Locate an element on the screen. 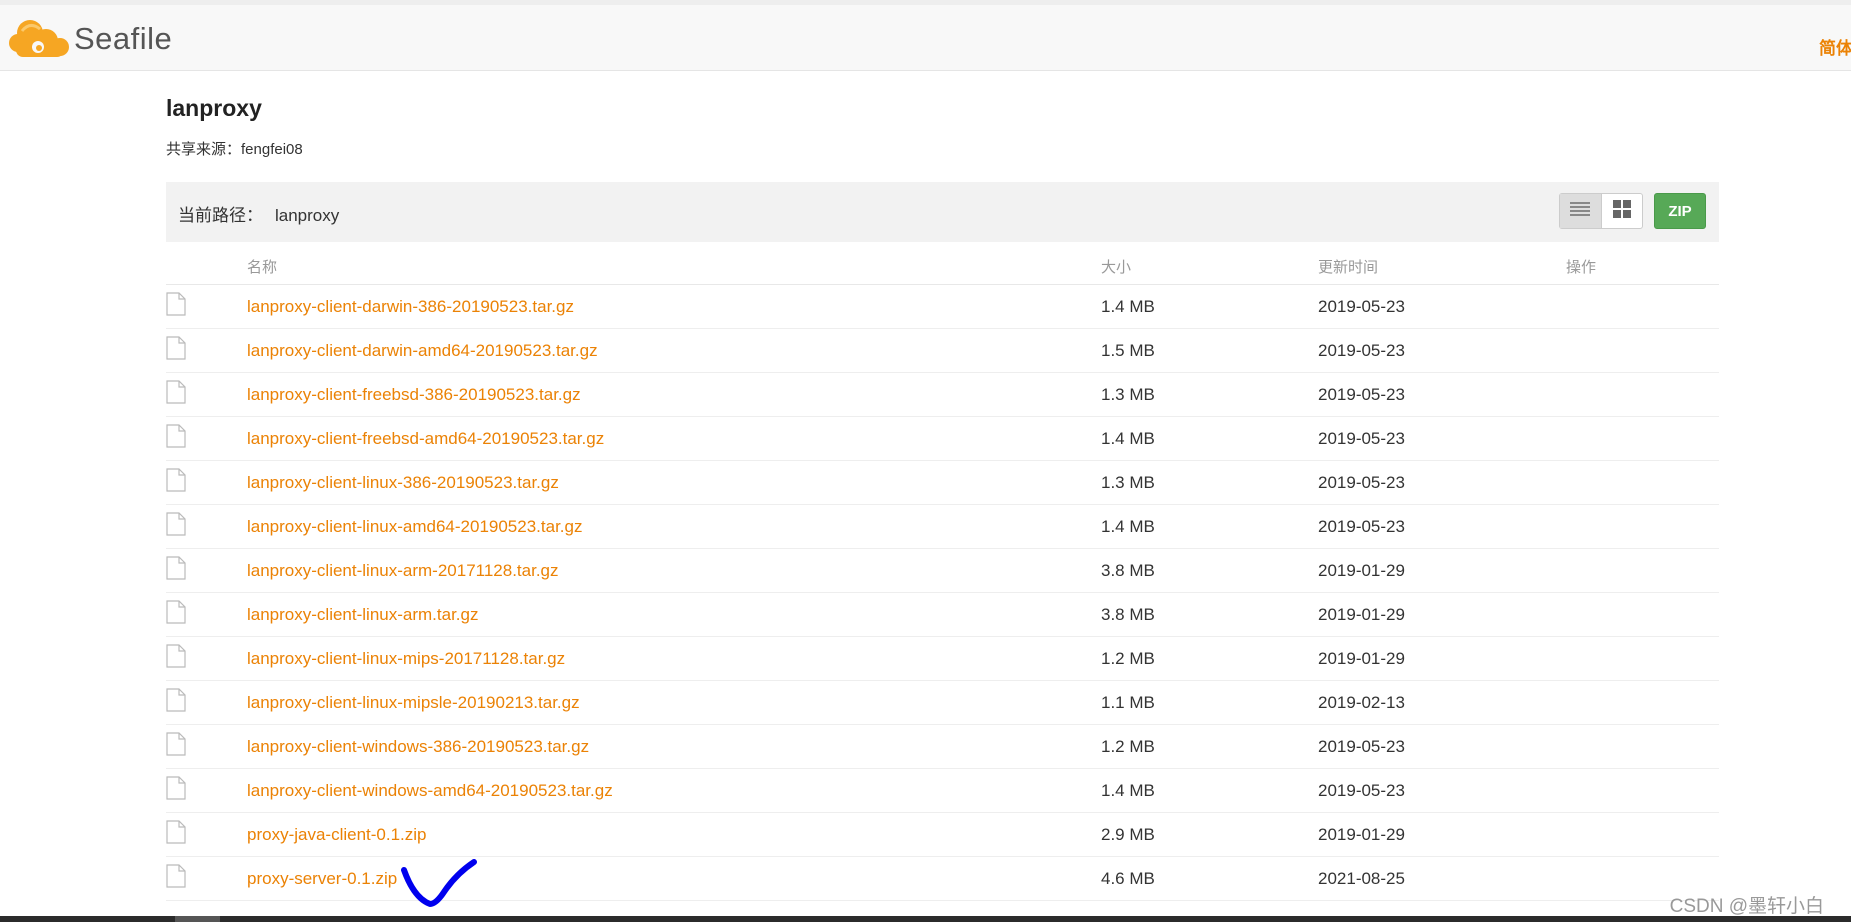 This screenshot has width=1851, height=922. header-size: 大小 is located at coordinates (1209, 266).